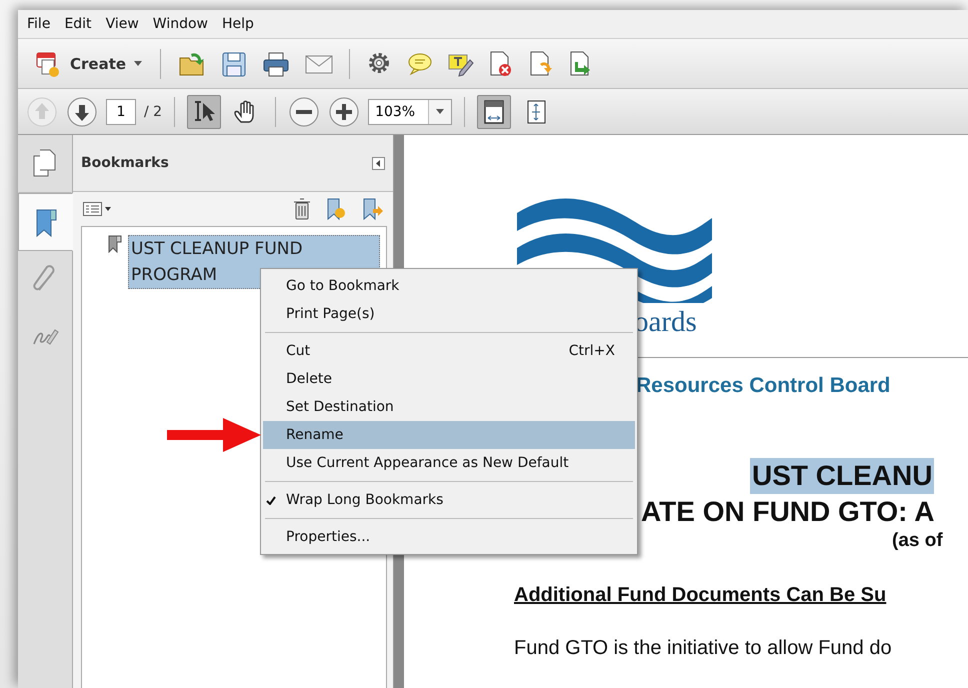 The image size is (968, 688). I want to click on section-heading: Additional Fund Documents Can Be Su, so click(701, 595).